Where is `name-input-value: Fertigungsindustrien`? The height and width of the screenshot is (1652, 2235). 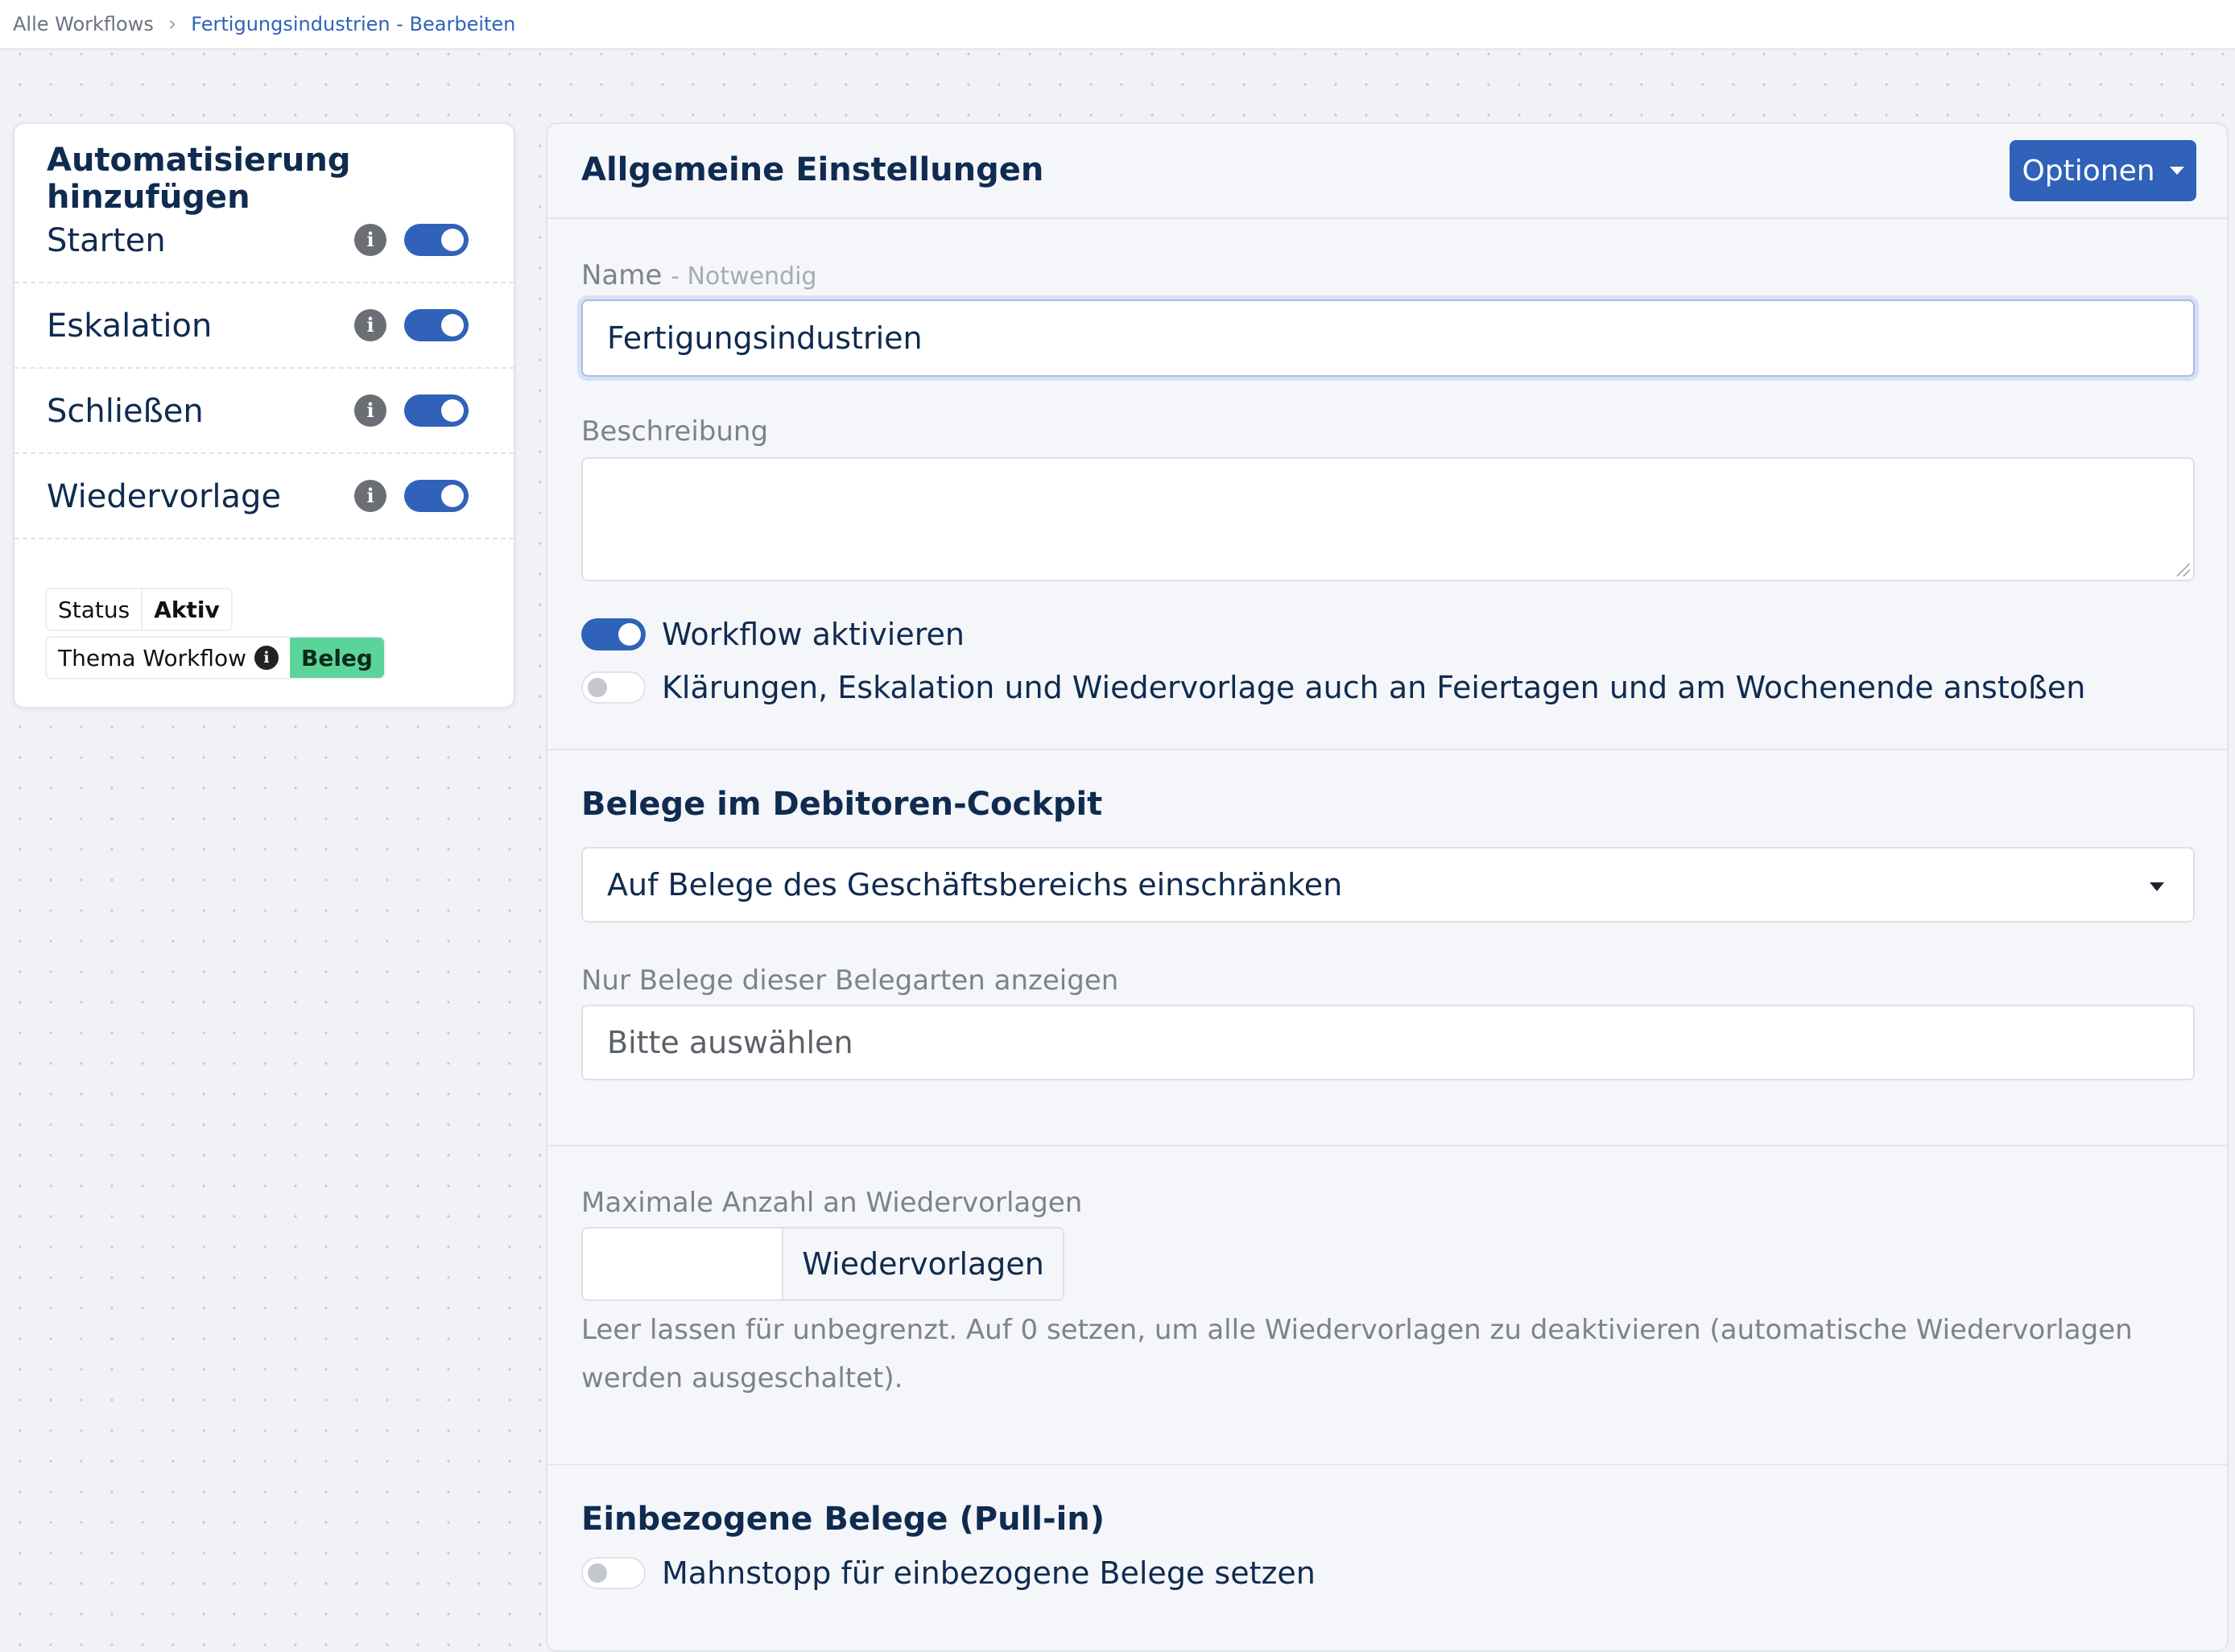
name-input-value: Fertigungsindustrien is located at coordinates (765, 338).